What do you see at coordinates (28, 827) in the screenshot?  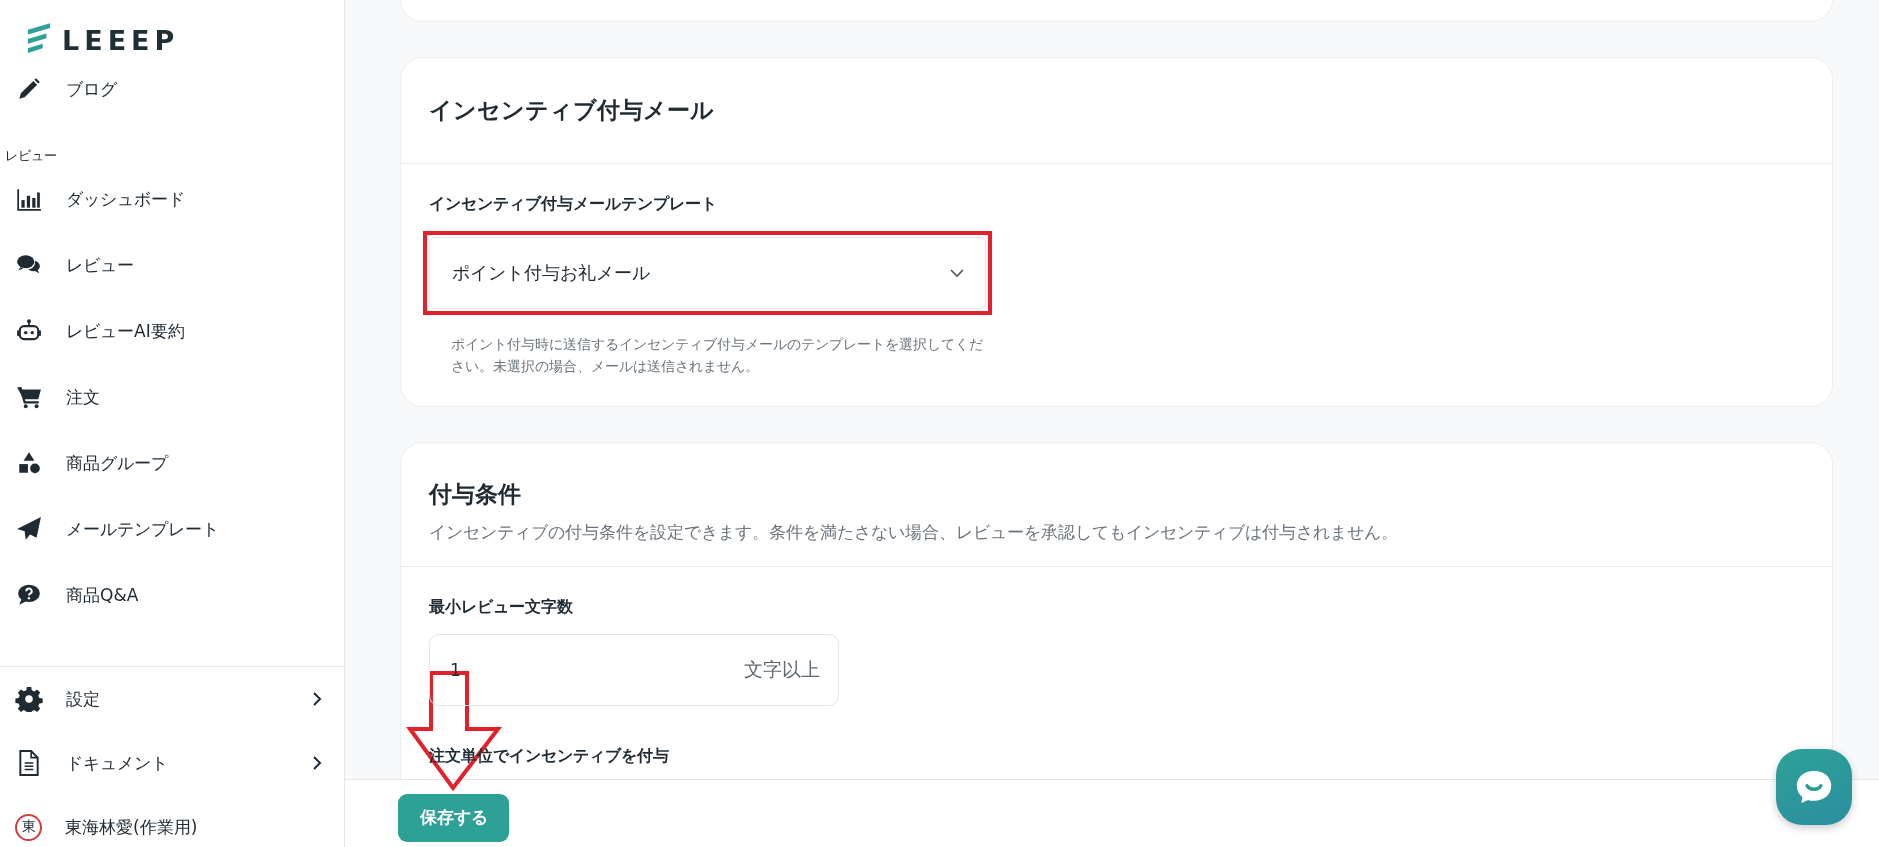 I see `avatar: 東` at bounding box center [28, 827].